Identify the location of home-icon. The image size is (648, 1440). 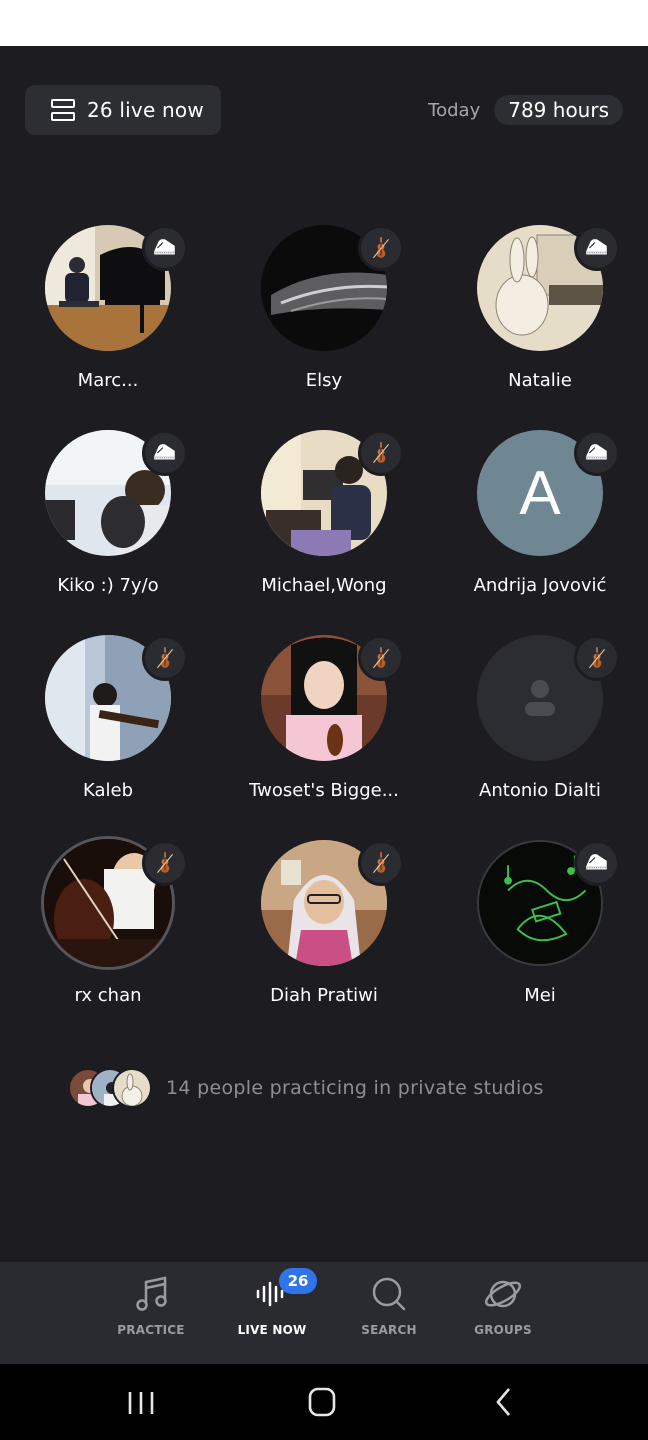
(322, 1402).